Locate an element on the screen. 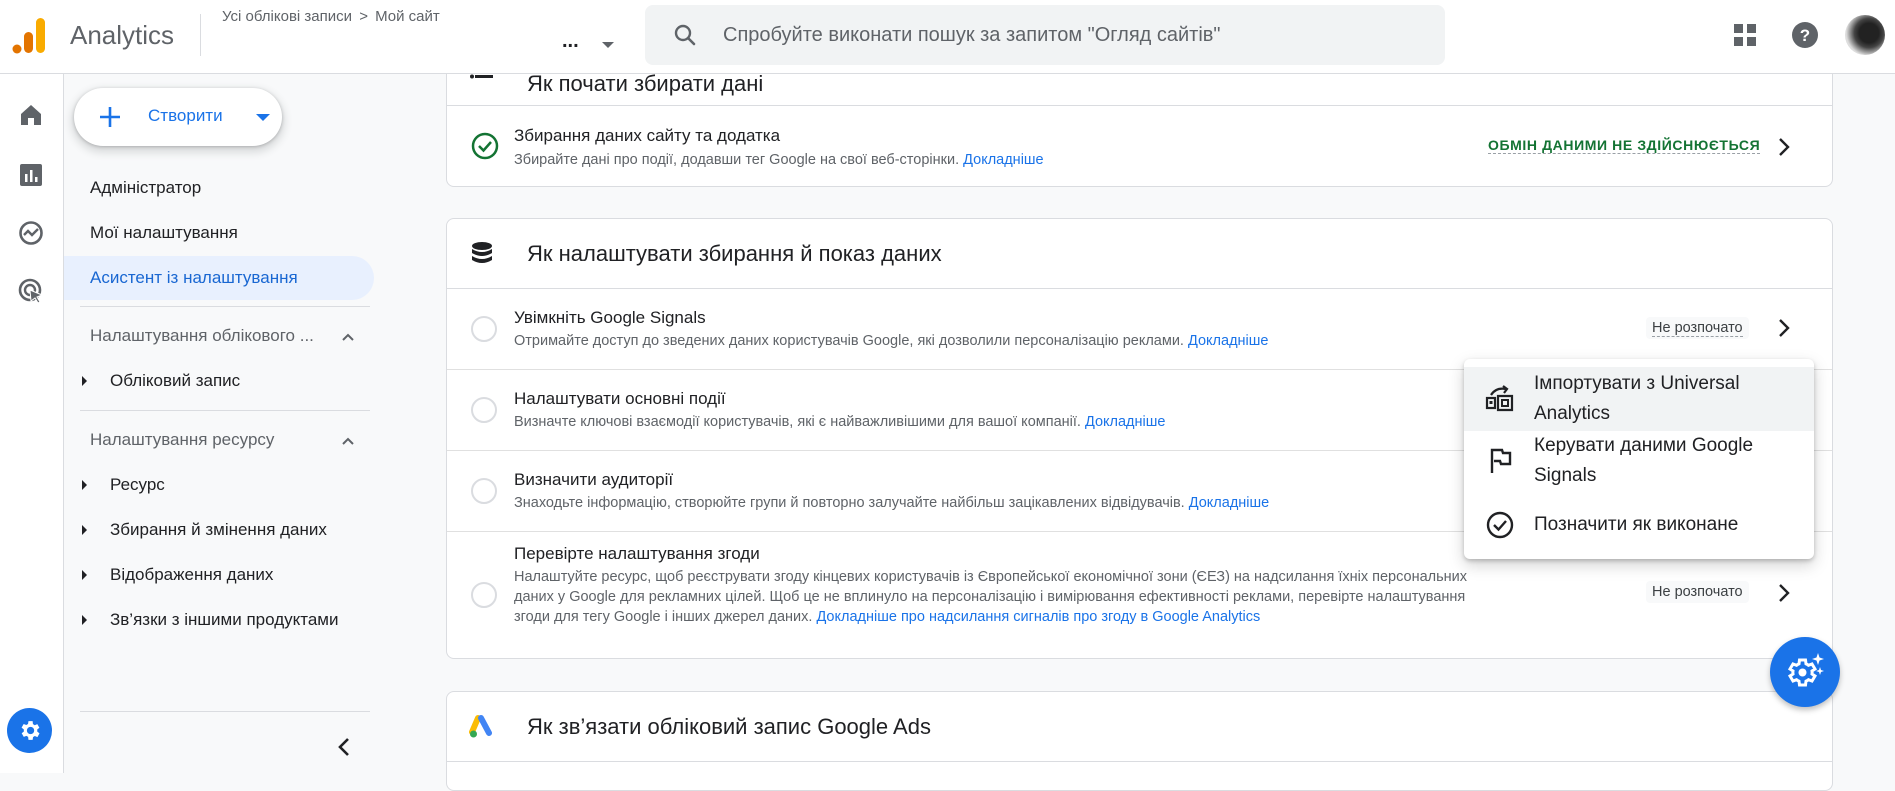 This screenshot has height=791, width=1895. chevron-up-icon is located at coordinates (348, 337).